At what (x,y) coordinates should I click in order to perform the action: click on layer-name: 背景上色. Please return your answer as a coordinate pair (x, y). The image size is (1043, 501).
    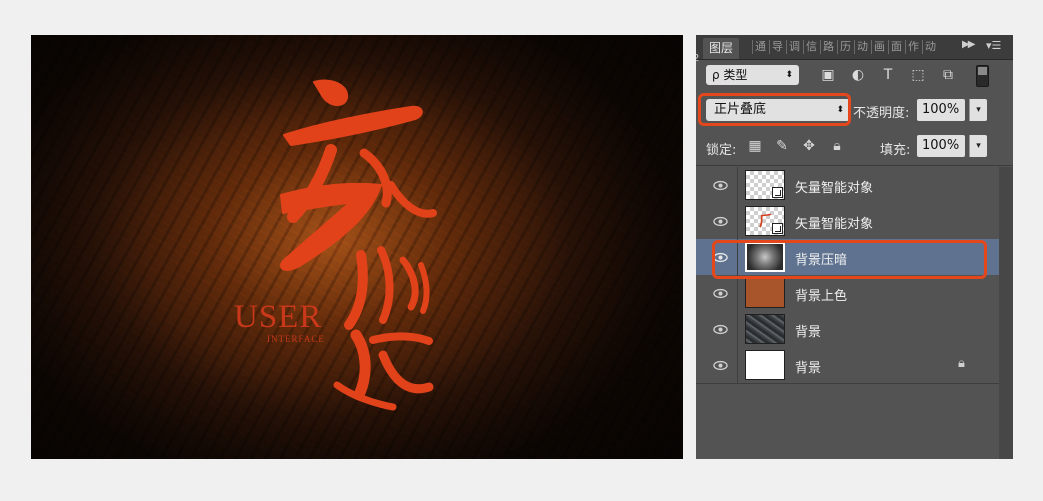
    Looking at the image, I should click on (821, 294).